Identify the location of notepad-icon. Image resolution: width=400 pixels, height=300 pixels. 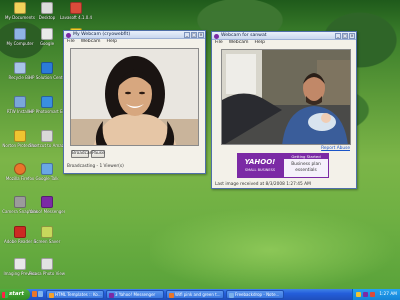
(231, 295).